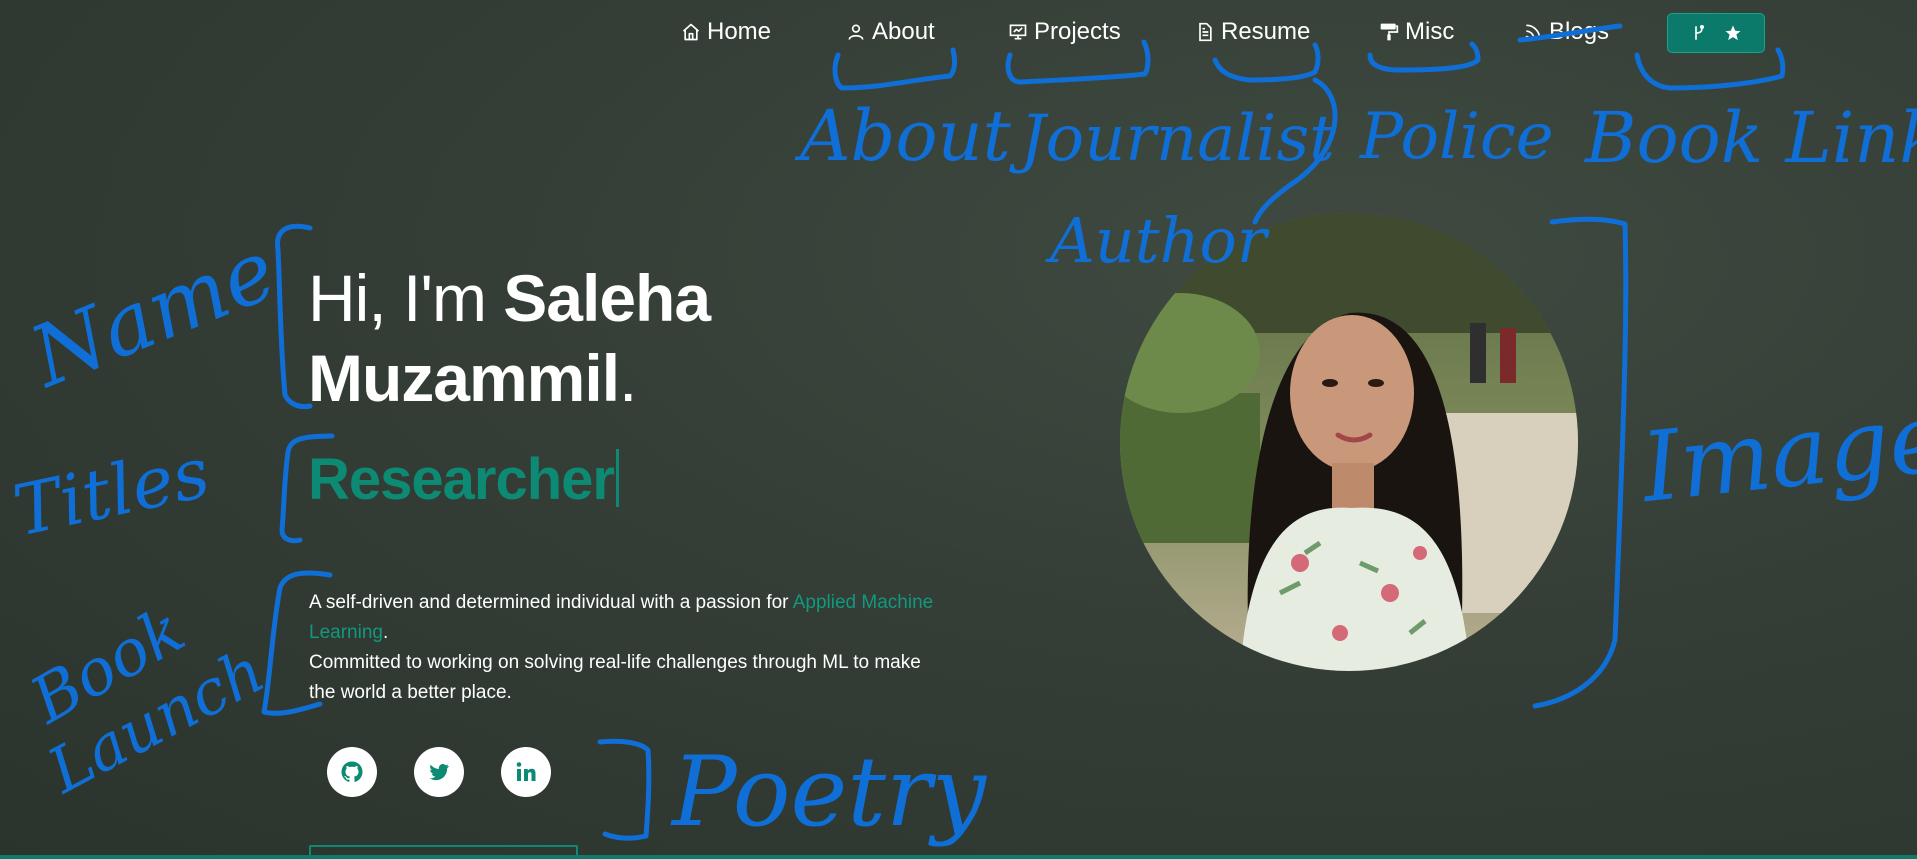 This screenshot has width=1917, height=859. I want to click on document-icon, so click(1205, 32).